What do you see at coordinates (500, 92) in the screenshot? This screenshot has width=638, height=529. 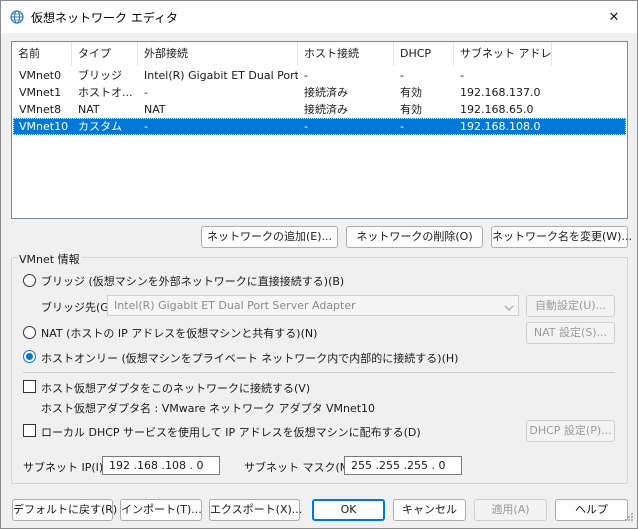 I see `cell-subnet: 192.168.137.0` at bounding box center [500, 92].